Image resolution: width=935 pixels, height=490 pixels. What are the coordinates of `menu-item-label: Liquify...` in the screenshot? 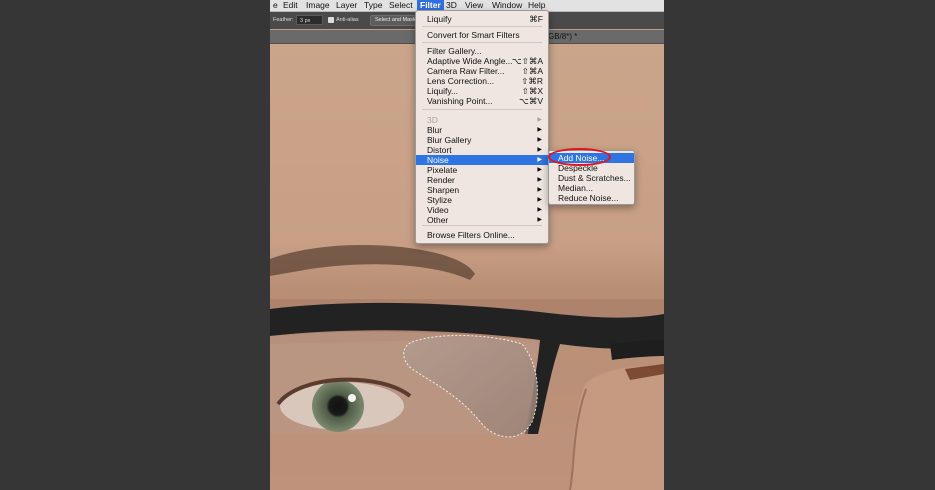 It's located at (443, 91).